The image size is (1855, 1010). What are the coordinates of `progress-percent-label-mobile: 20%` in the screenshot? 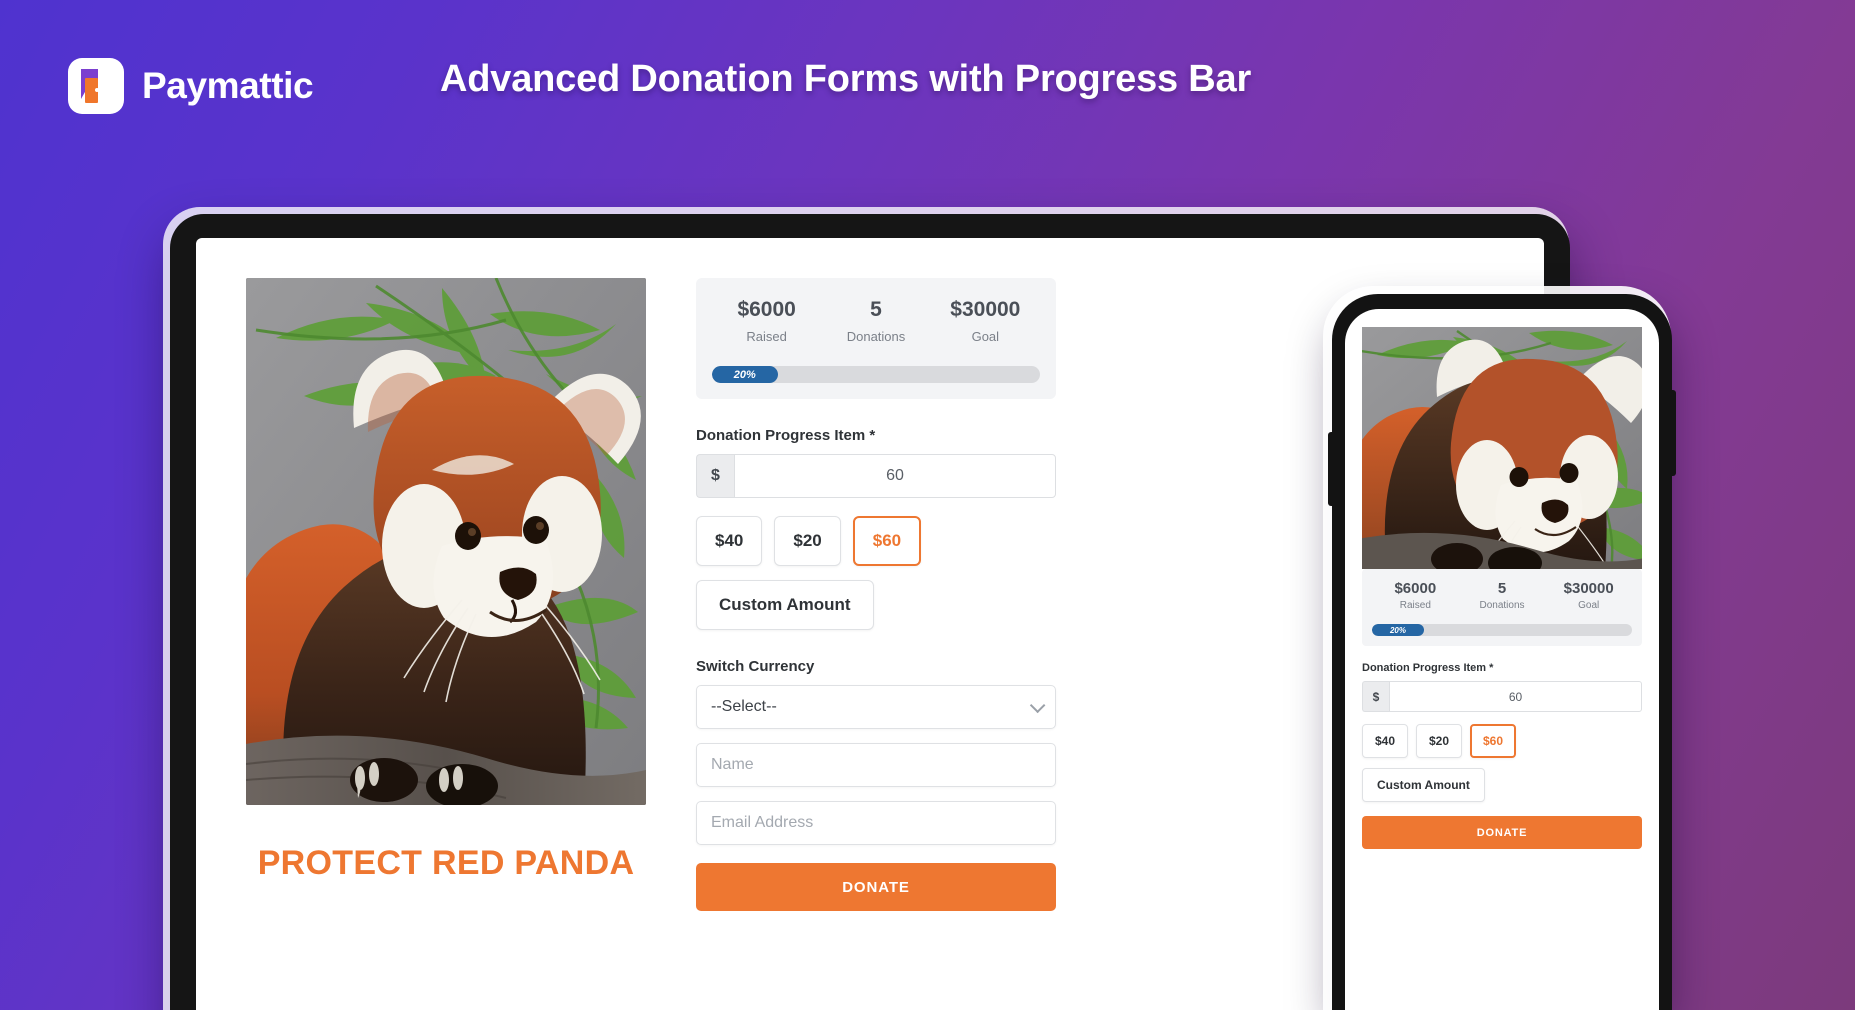 It's located at (1397, 630).